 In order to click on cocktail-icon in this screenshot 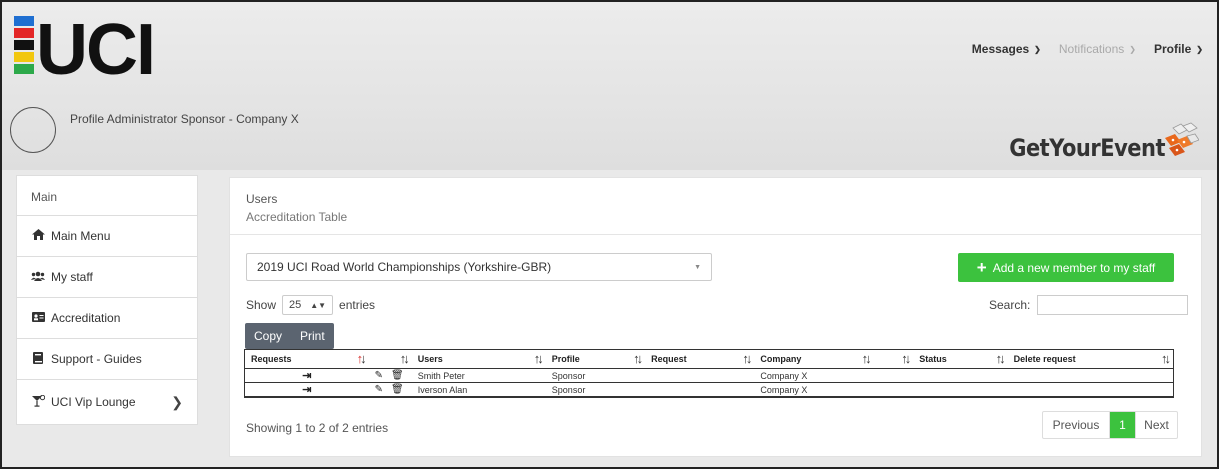, I will do `click(38, 402)`.